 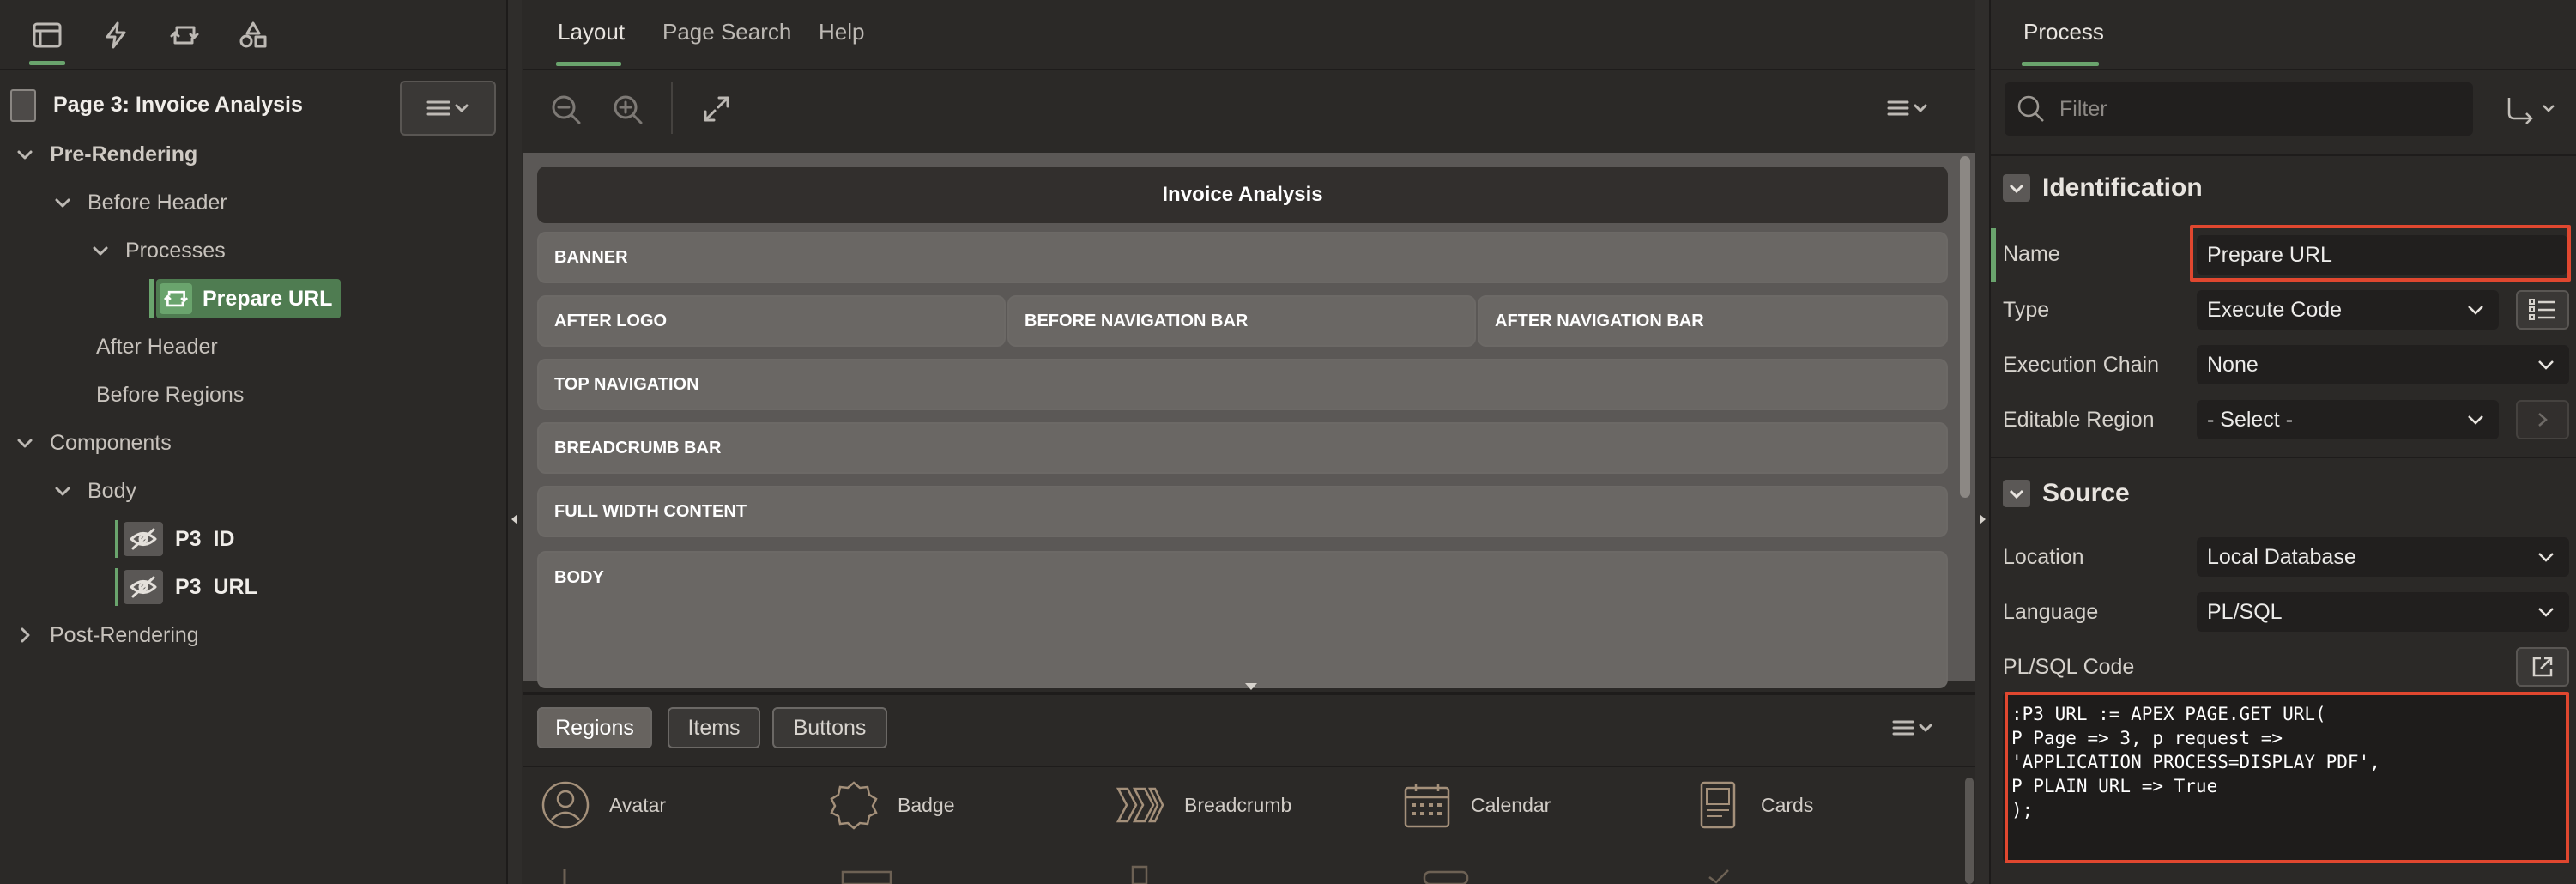 I want to click on gallery-tab-buttons: Buttons, so click(x=829, y=727).